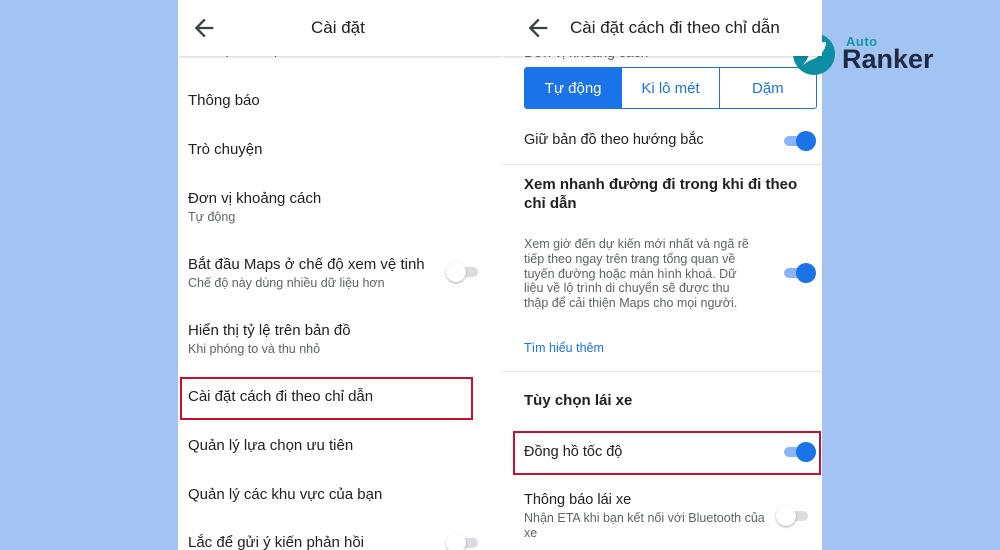  What do you see at coordinates (224, 100) in the screenshot?
I see `item-label: Thông báo` at bounding box center [224, 100].